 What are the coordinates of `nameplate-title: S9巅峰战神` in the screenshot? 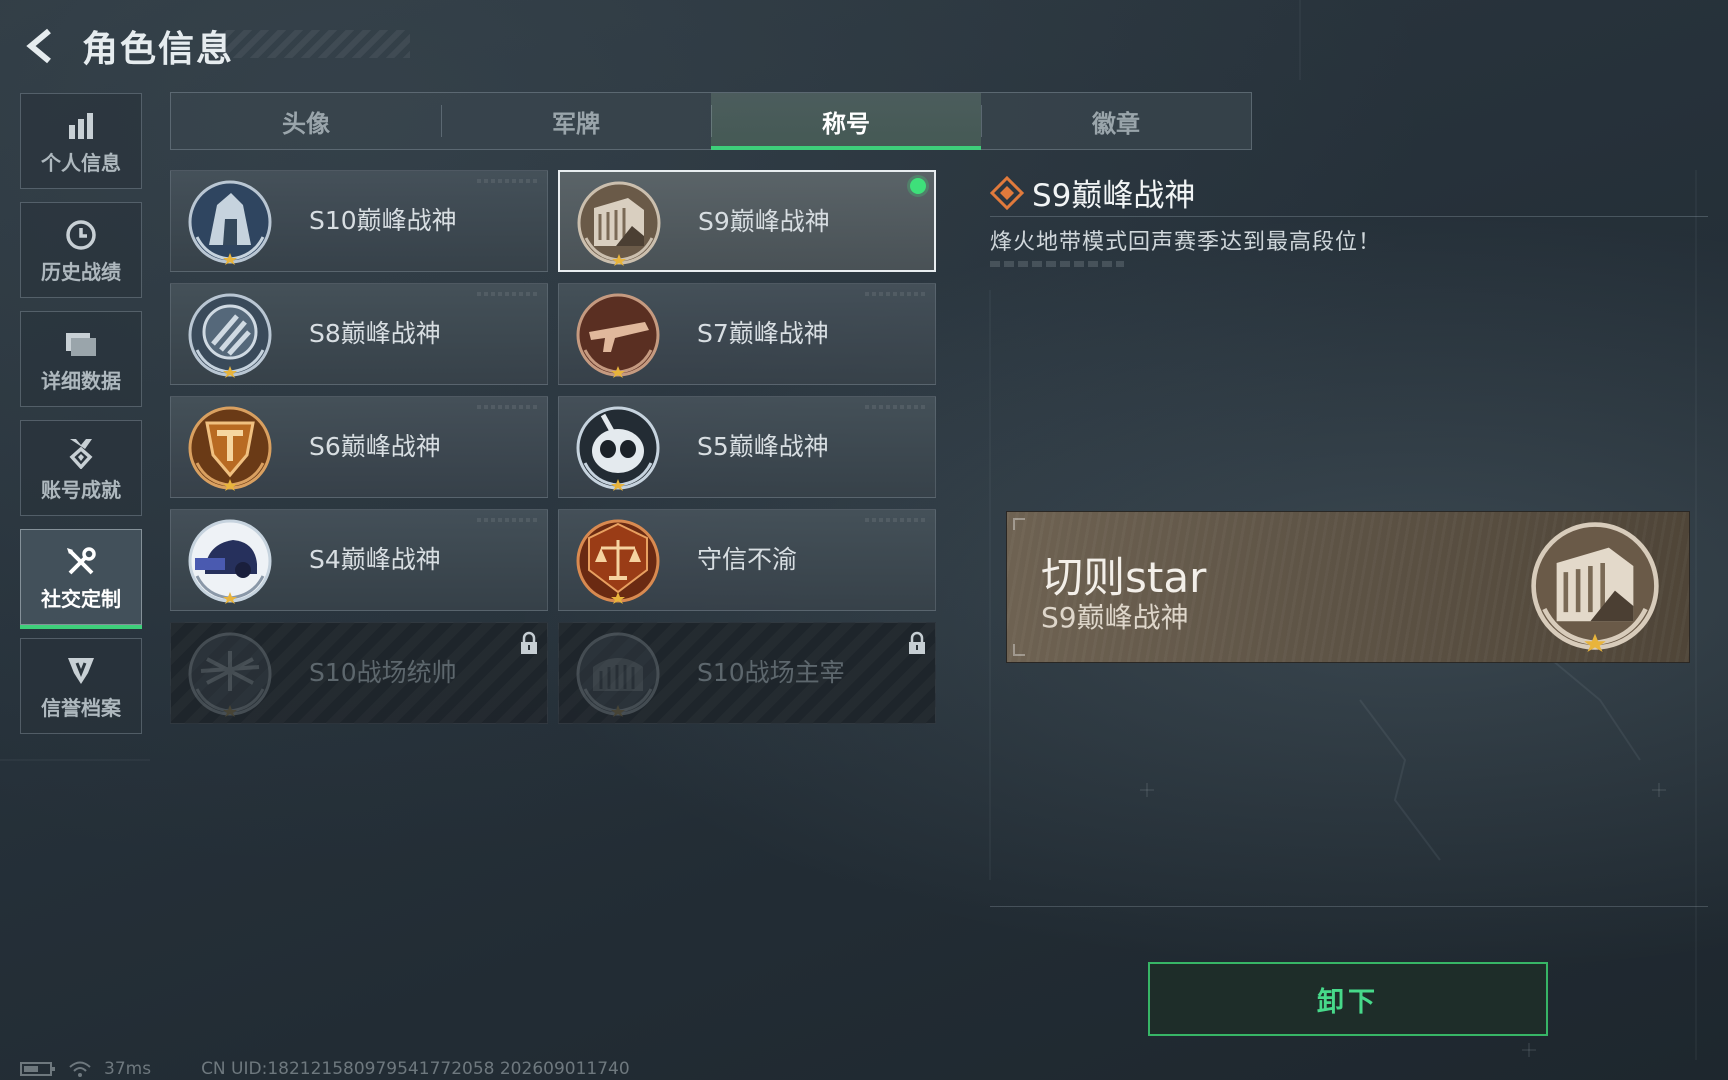 It's located at (1115, 617).